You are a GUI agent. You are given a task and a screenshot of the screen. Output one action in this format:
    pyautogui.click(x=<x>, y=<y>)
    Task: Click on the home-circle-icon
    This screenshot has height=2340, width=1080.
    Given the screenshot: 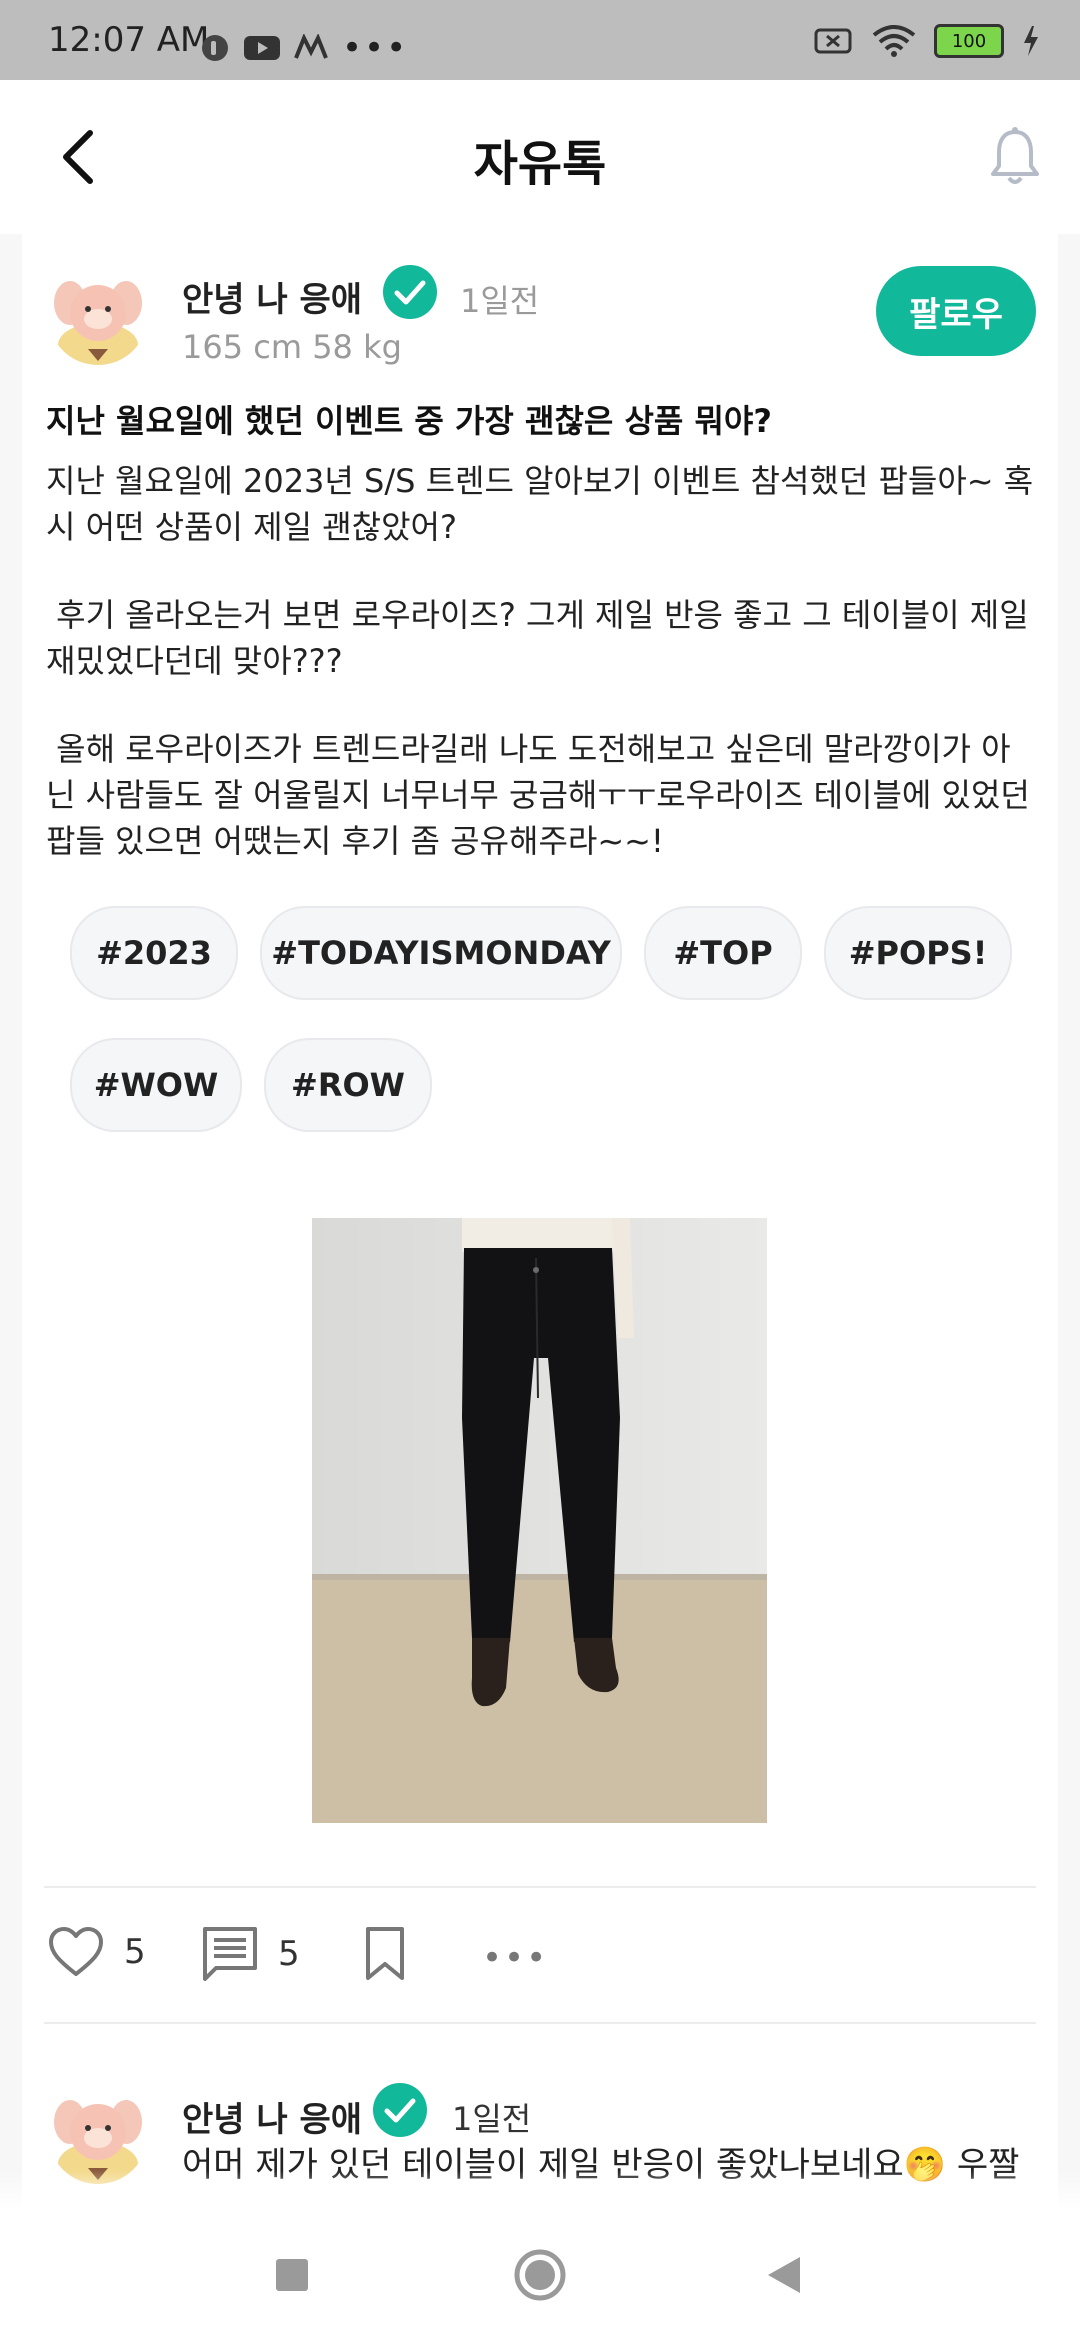 What is the action you would take?
    pyautogui.click(x=540, y=2275)
    